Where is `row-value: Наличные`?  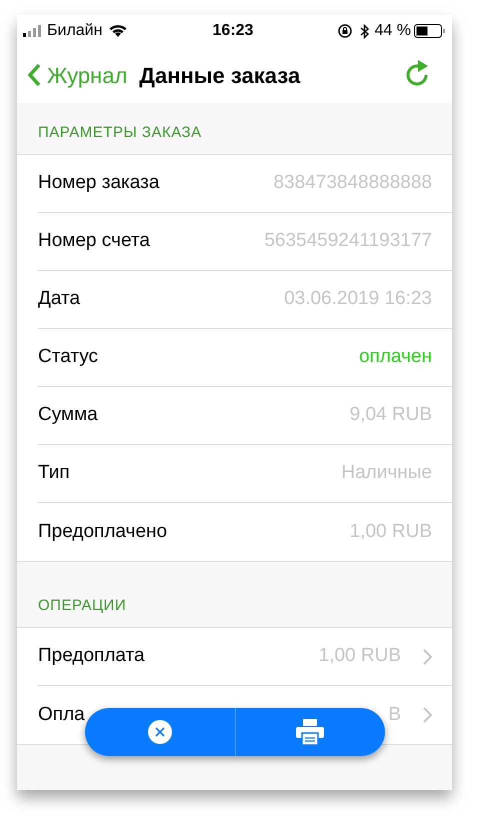 row-value: Наличные is located at coordinates (386, 473).